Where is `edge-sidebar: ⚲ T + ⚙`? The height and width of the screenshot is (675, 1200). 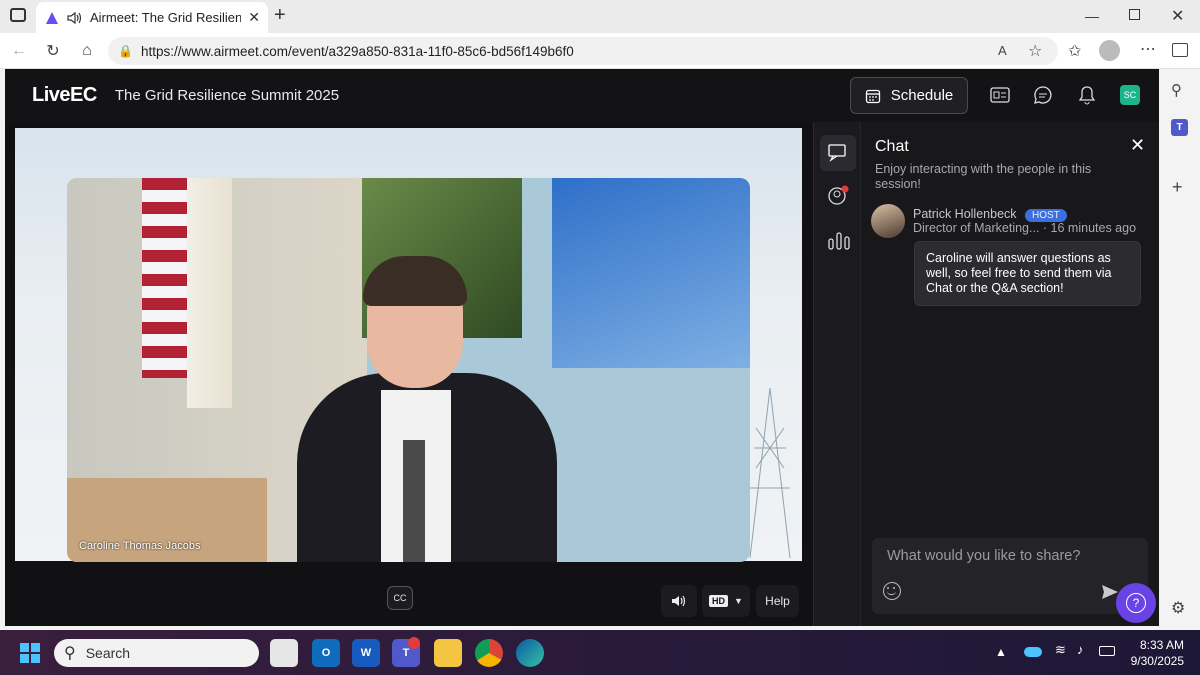 edge-sidebar: ⚲ T + ⚙ is located at coordinates (1180, 347).